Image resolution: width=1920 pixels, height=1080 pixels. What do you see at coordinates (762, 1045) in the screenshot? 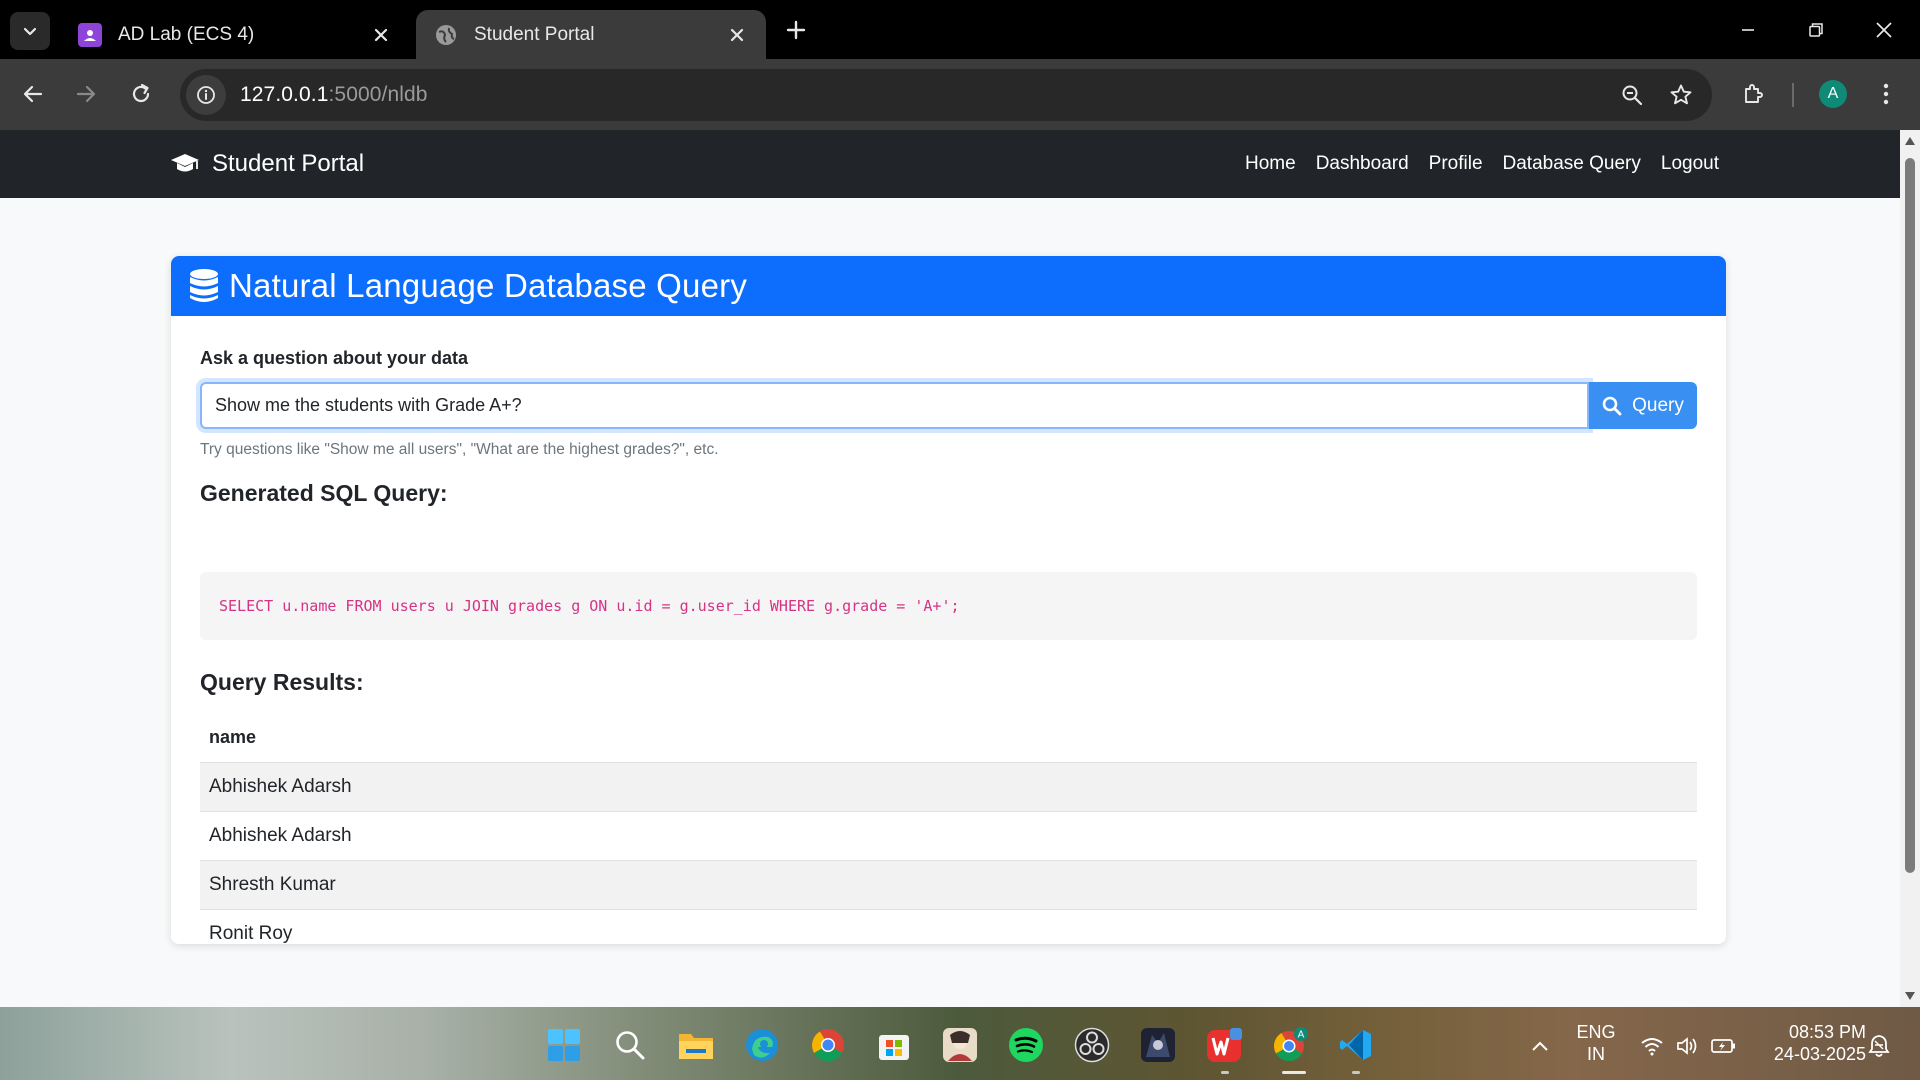
I see `edge-icon` at bounding box center [762, 1045].